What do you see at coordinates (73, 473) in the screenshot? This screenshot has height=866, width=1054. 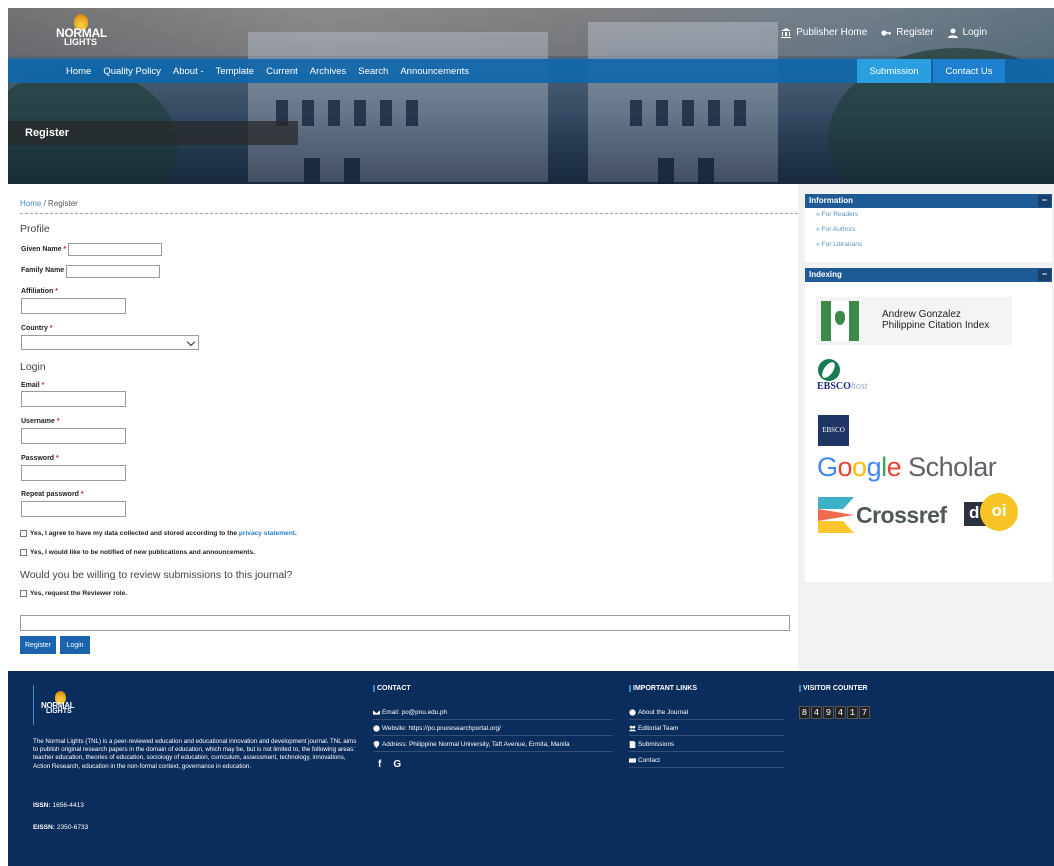 I see `password-input` at bounding box center [73, 473].